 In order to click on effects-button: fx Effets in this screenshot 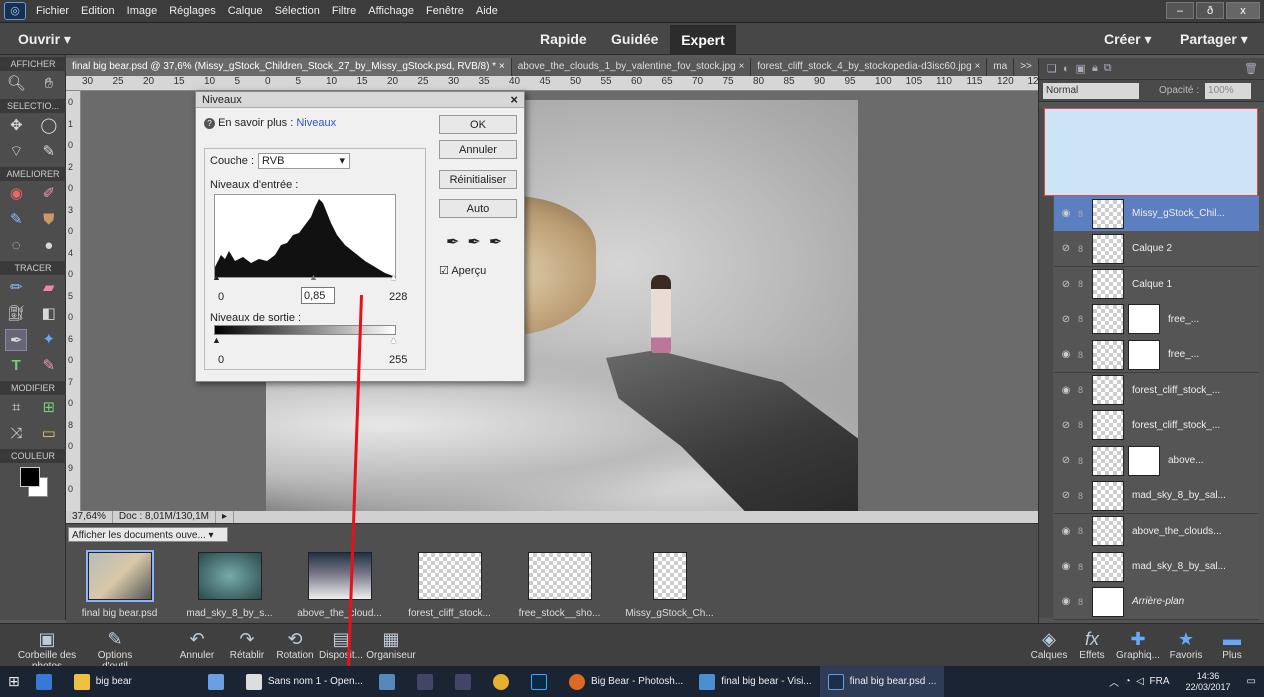, I will do `click(1092, 644)`.